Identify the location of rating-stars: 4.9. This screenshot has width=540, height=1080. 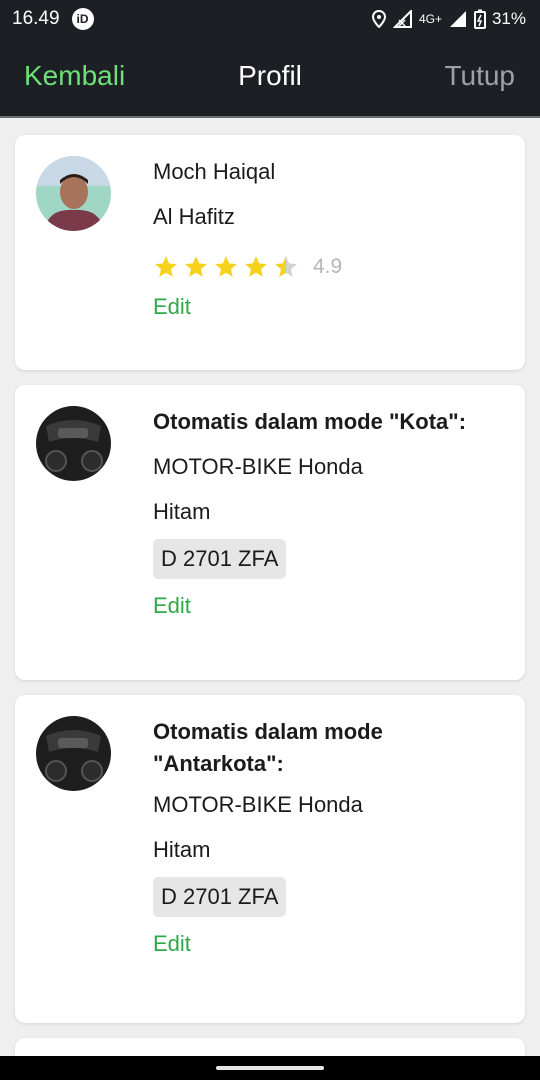
(329, 267).